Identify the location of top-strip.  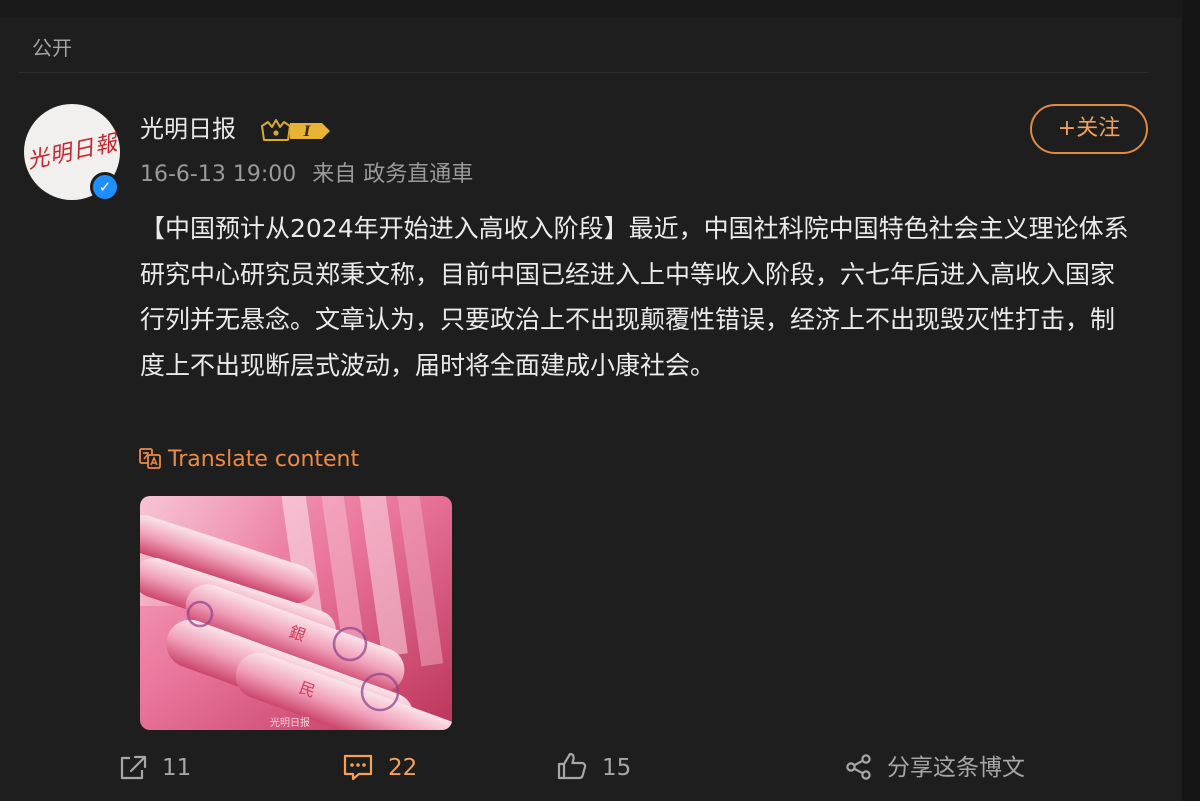
(600, 9).